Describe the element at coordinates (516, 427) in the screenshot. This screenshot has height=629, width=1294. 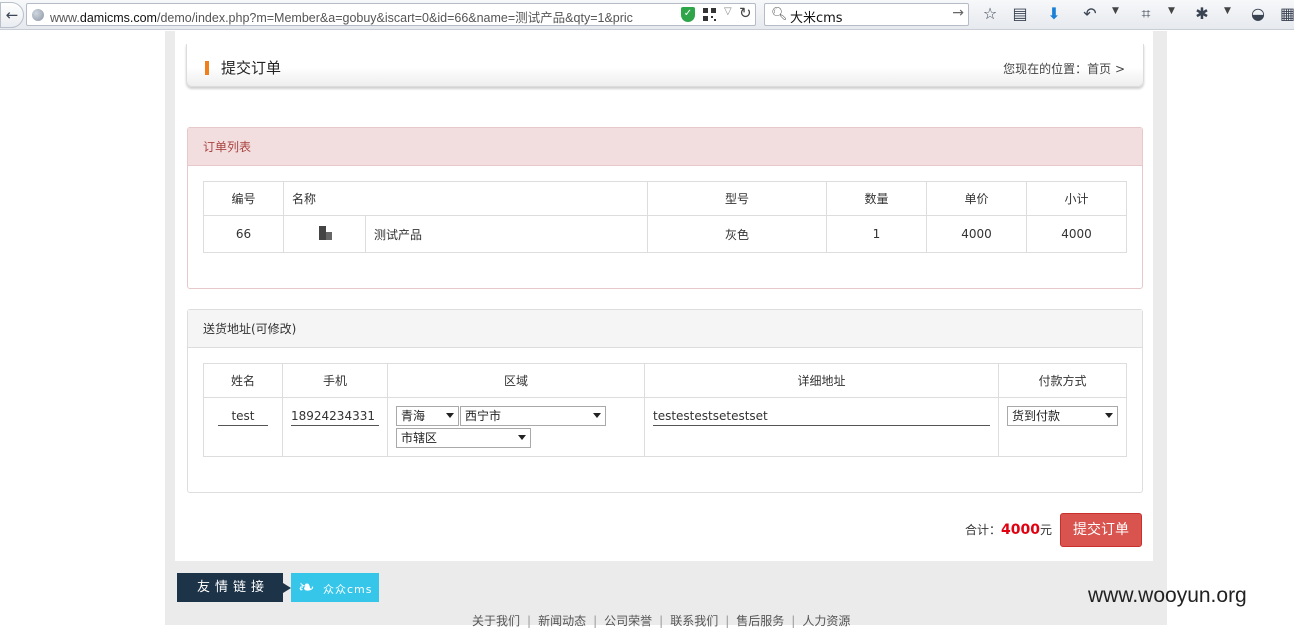
I see `region-cell: 青海 西宁市 市辖区` at that location.